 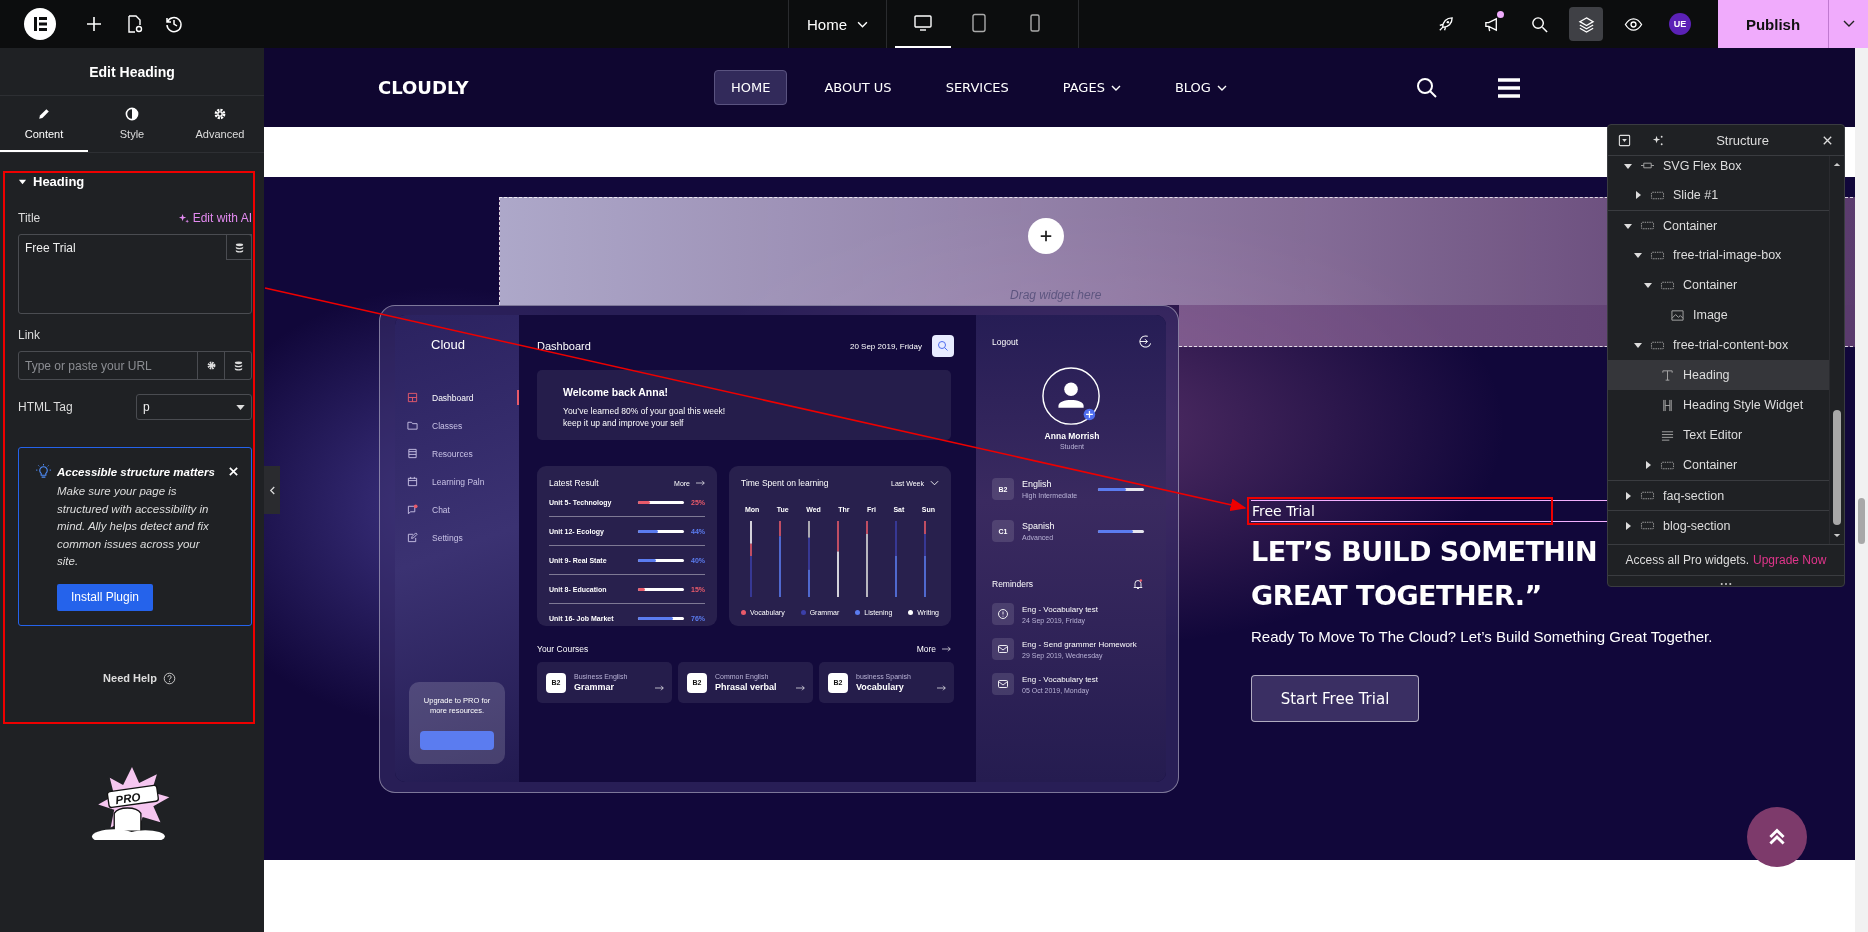 I want to click on start-free-trial-button: Start Free Trial, so click(x=1335, y=698).